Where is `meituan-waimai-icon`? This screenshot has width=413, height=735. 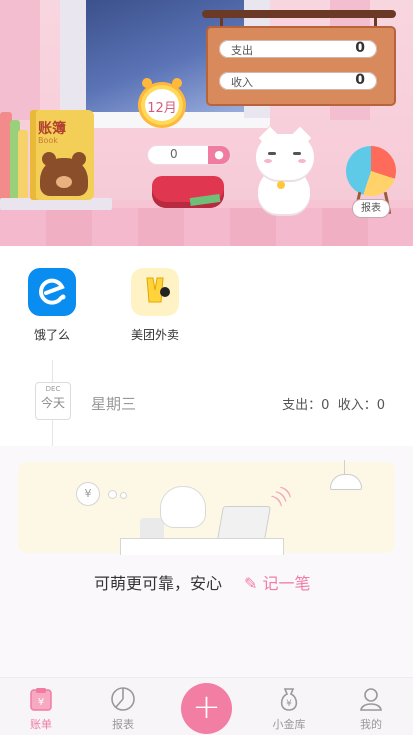 meituan-waimai-icon is located at coordinates (155, 292).